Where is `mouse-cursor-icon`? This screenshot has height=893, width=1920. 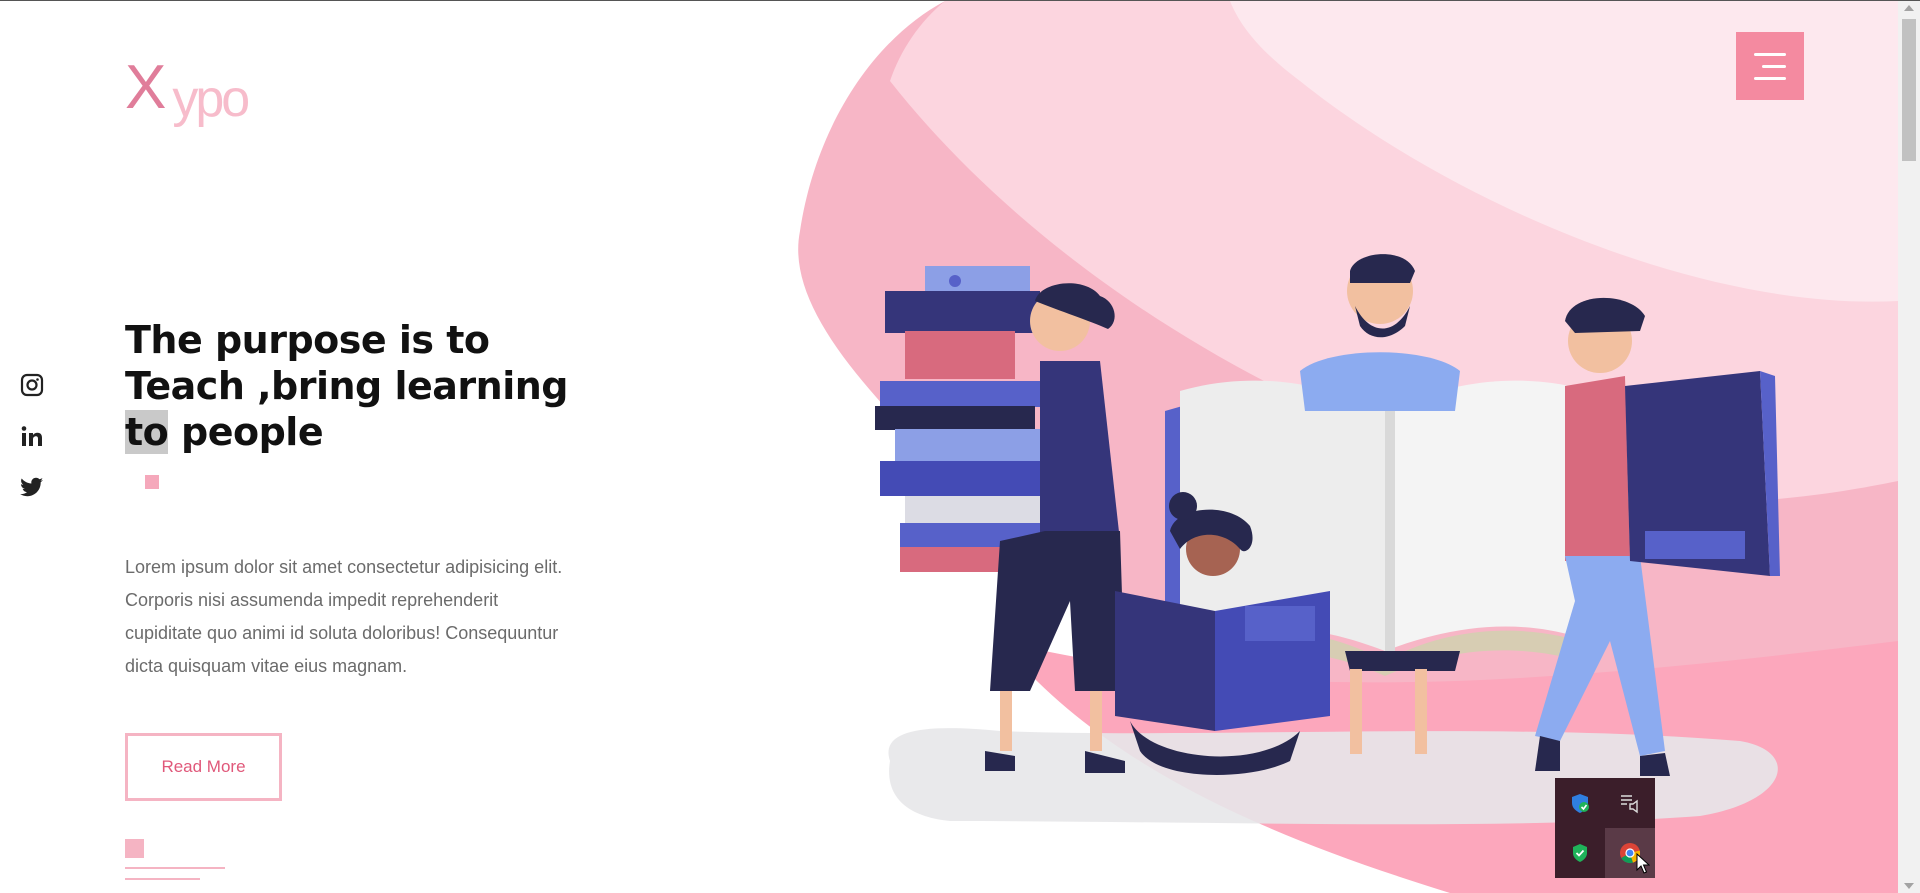 mouse-cursor-icon is located at coordinates (1643, 863).